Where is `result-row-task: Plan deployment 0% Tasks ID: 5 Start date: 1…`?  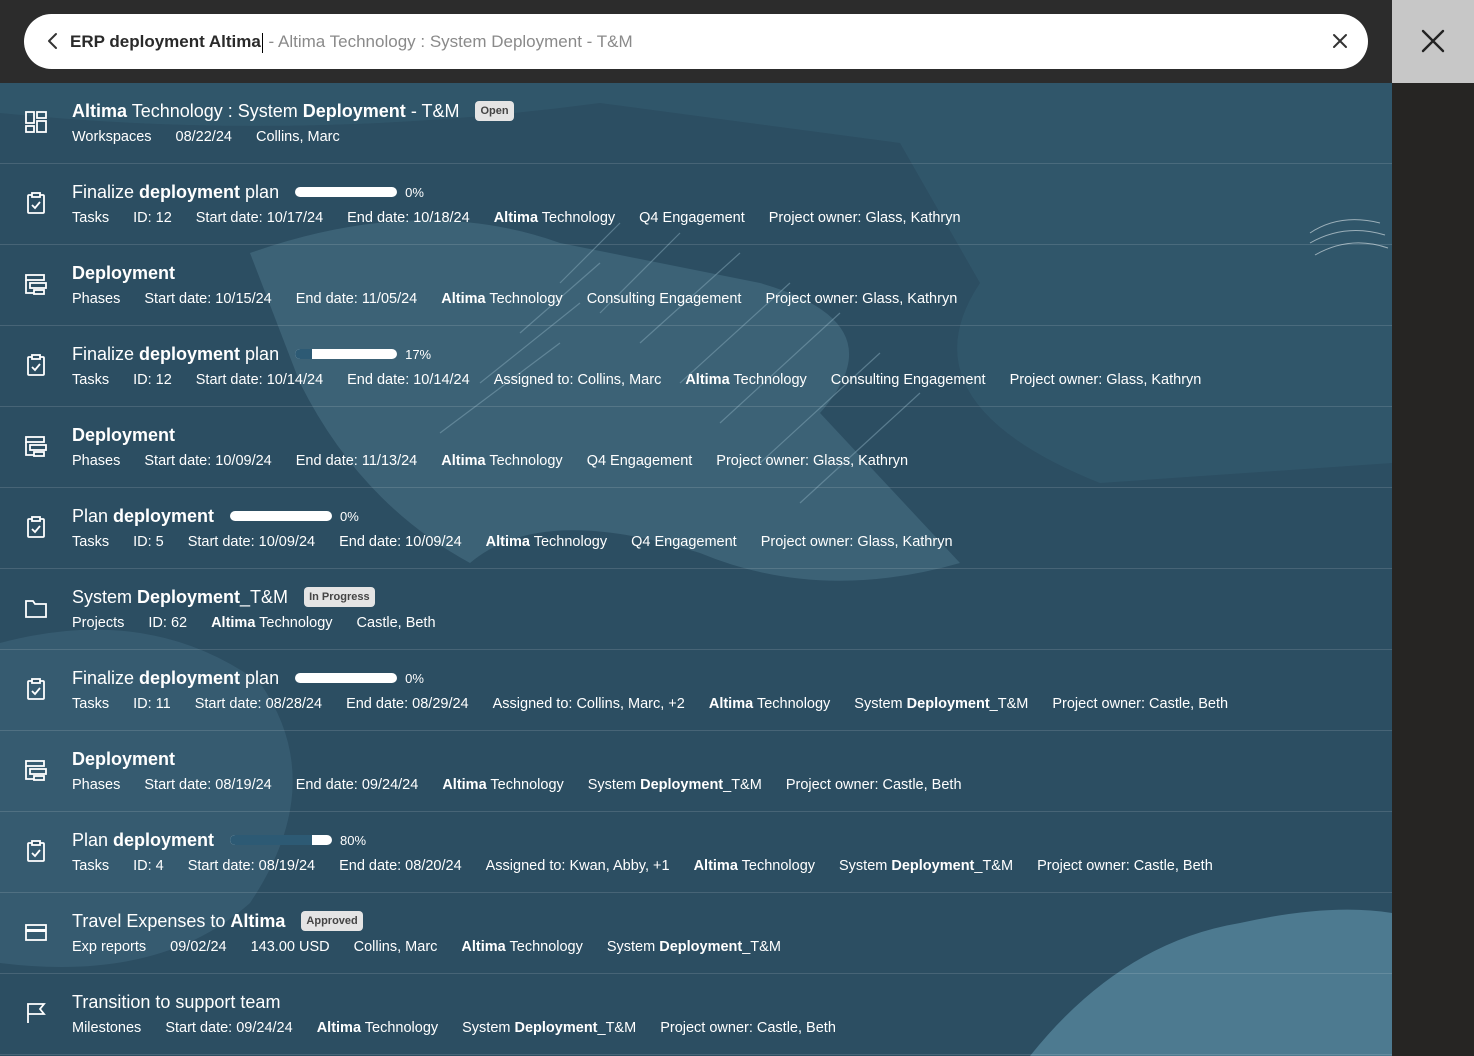 result-row-task: Plan deployment 0% Tasks ID: 5 Start date: 1… is located at coordinates (696, 528).